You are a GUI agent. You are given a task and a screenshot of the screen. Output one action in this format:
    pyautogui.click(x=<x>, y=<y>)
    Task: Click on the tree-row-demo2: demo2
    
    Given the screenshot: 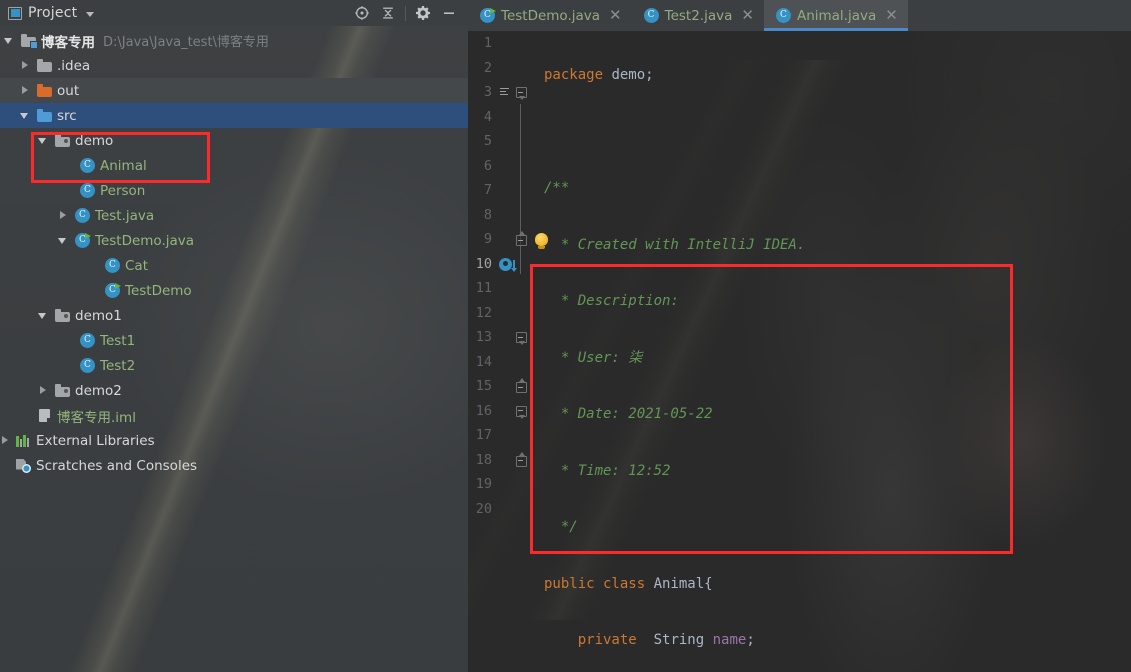 What is the action you would take?
    pyautogui.click(x=234, y=390)
    